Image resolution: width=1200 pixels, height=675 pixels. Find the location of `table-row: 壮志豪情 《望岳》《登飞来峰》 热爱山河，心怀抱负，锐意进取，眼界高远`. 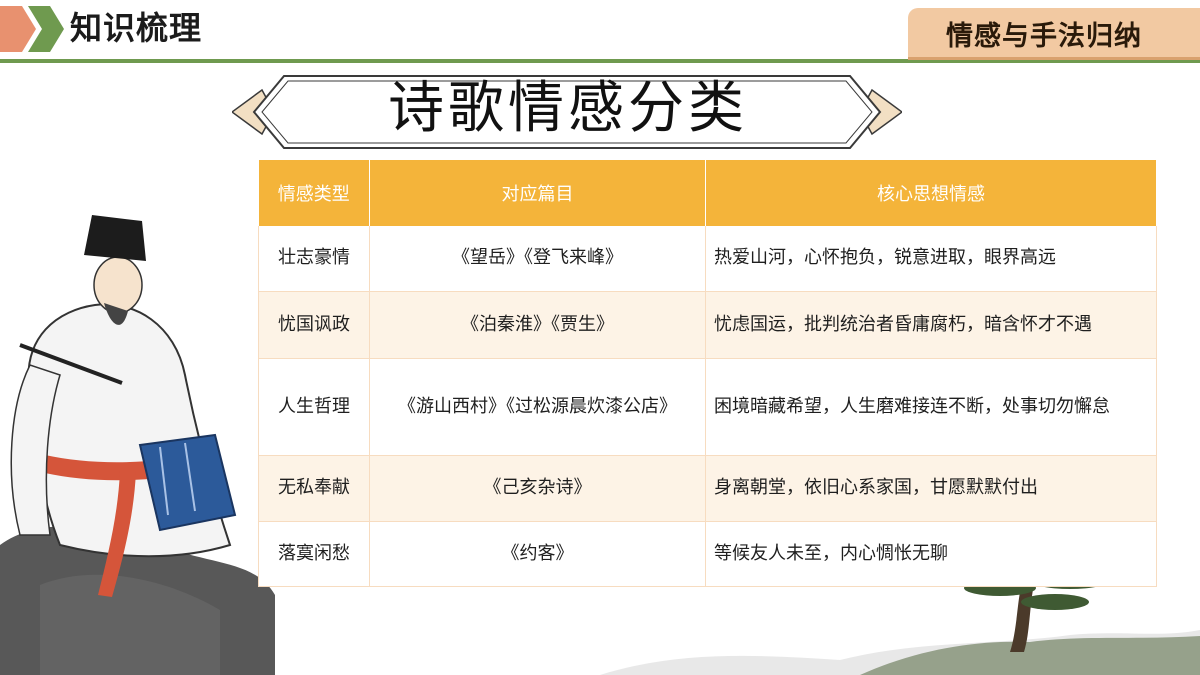

table-row: 壮志豪情 《望岳》《登飞来峰》 热爱山河，心怀抱负，锐意进取，眼界高远 is located at coordinates (707, 259).